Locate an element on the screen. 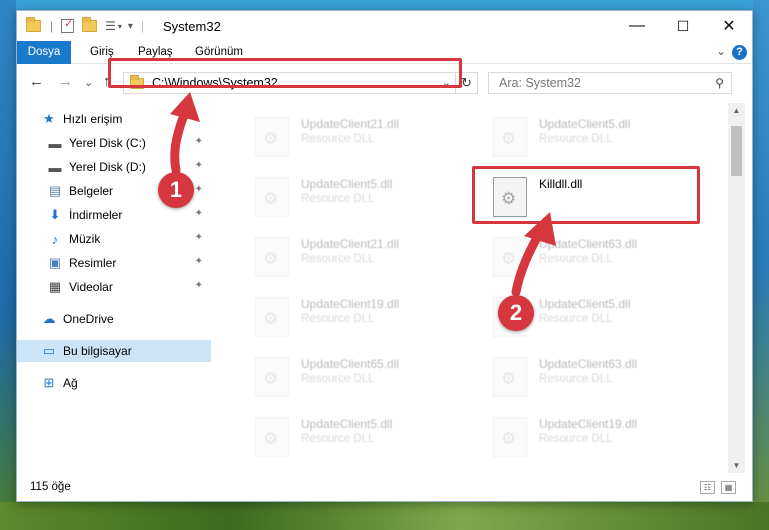 This screenshot has height=530, width=769. sidebar-item-label: Ağ is located at coordinates (70, 383).